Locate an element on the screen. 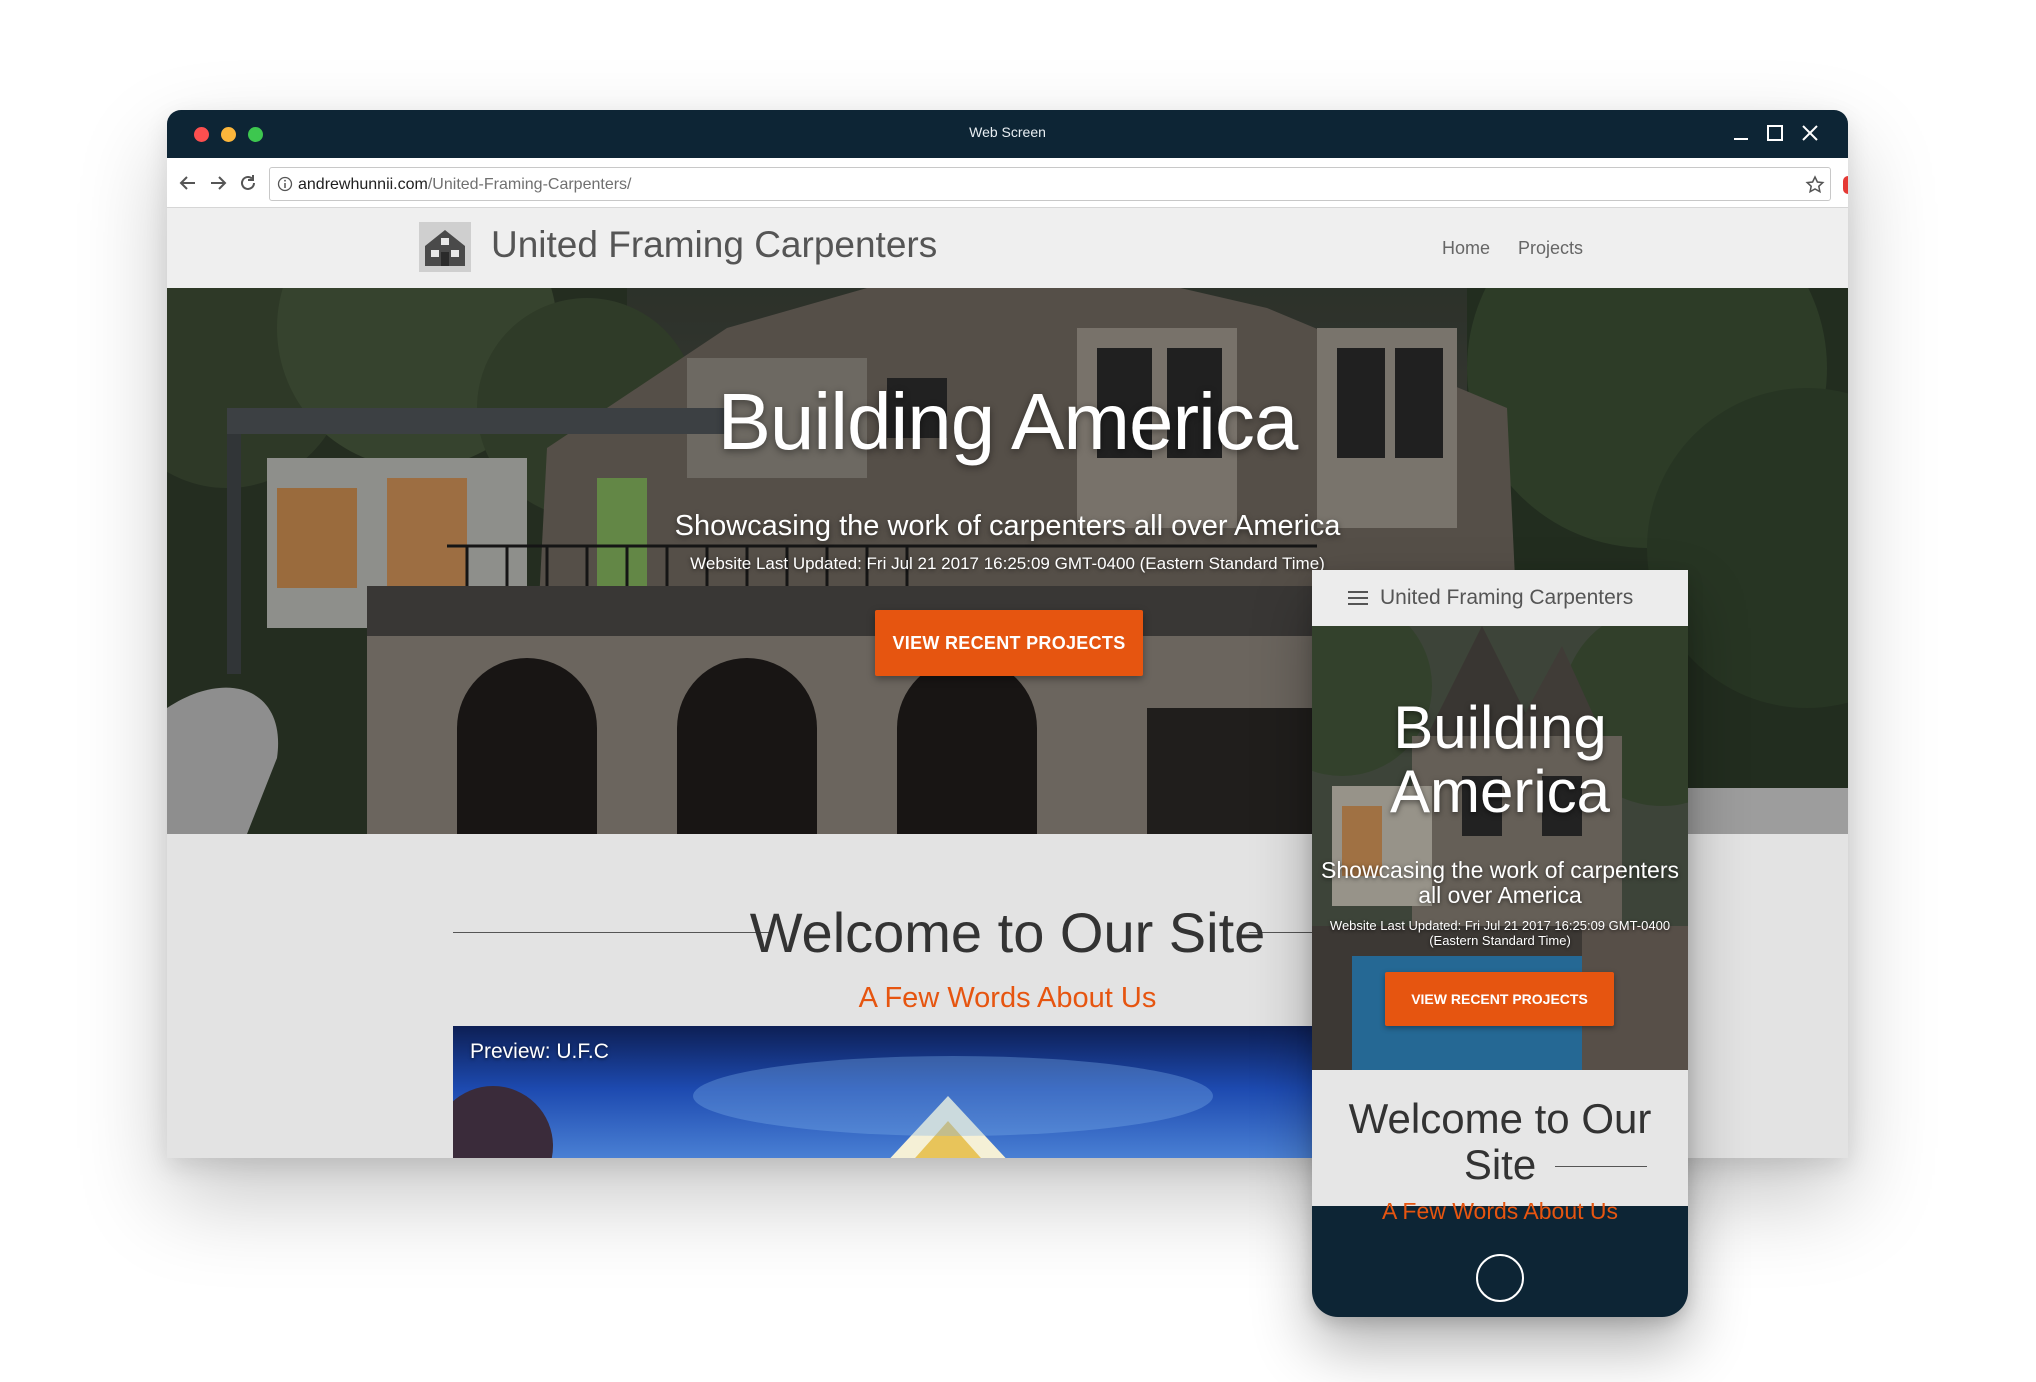  hamburger-menu-icon is located at coordinates (1358, 598).